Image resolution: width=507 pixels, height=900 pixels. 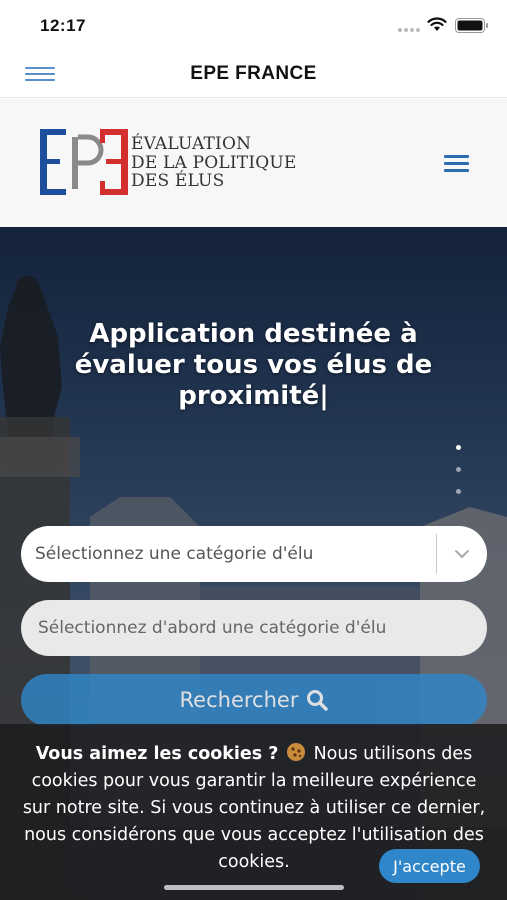 I want to click on subcategory-select: Sélectionnez d'abord une catégorie d'élu, so click(x=254, y=628).